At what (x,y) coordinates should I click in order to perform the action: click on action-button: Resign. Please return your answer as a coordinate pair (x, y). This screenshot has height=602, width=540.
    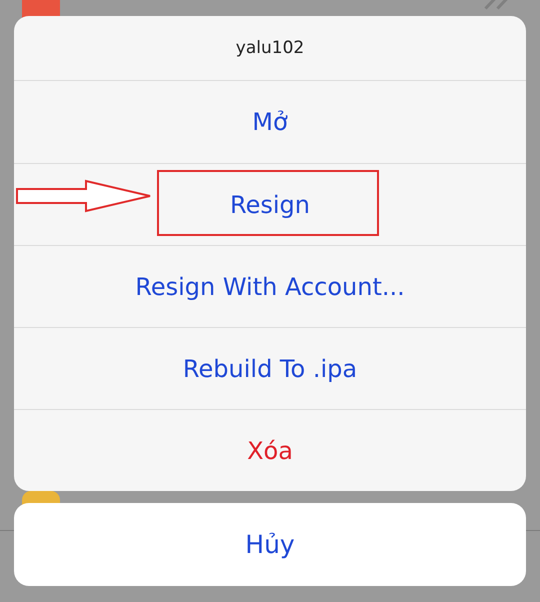
    Looking at the image, I should click on (270, 204).